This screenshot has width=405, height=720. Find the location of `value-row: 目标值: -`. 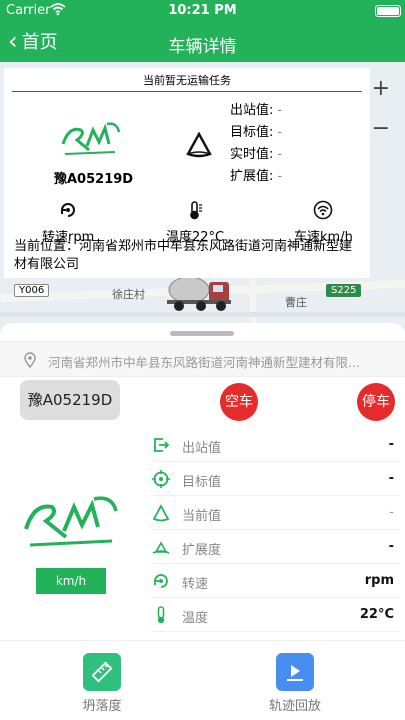

value-row: 目标值: - is located at coordinates (256, 133).